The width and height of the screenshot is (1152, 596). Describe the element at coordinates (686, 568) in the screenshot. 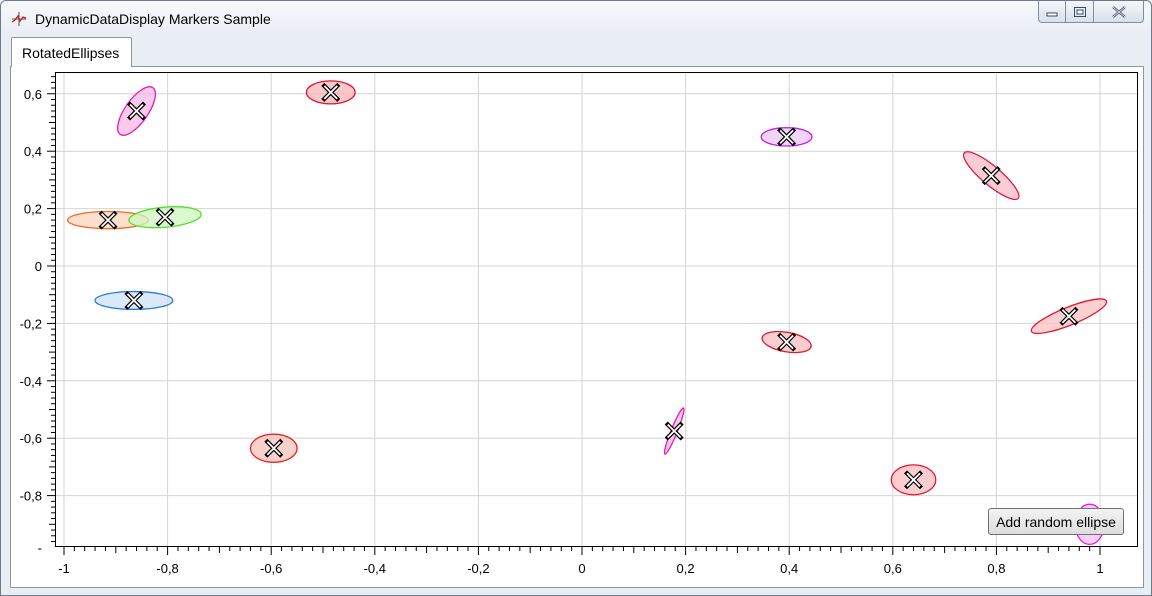

I see `x-tick-label: 0,2` at that location.